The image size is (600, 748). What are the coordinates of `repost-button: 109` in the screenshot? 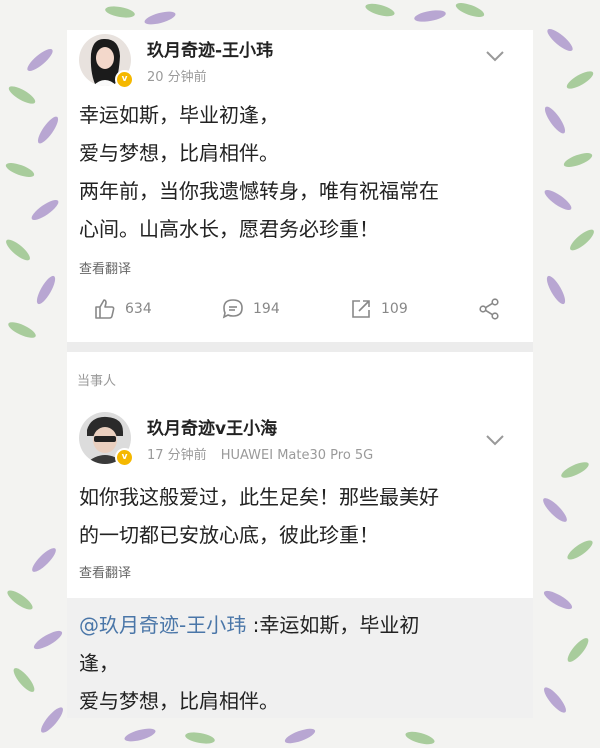 It's located at (378, 309).